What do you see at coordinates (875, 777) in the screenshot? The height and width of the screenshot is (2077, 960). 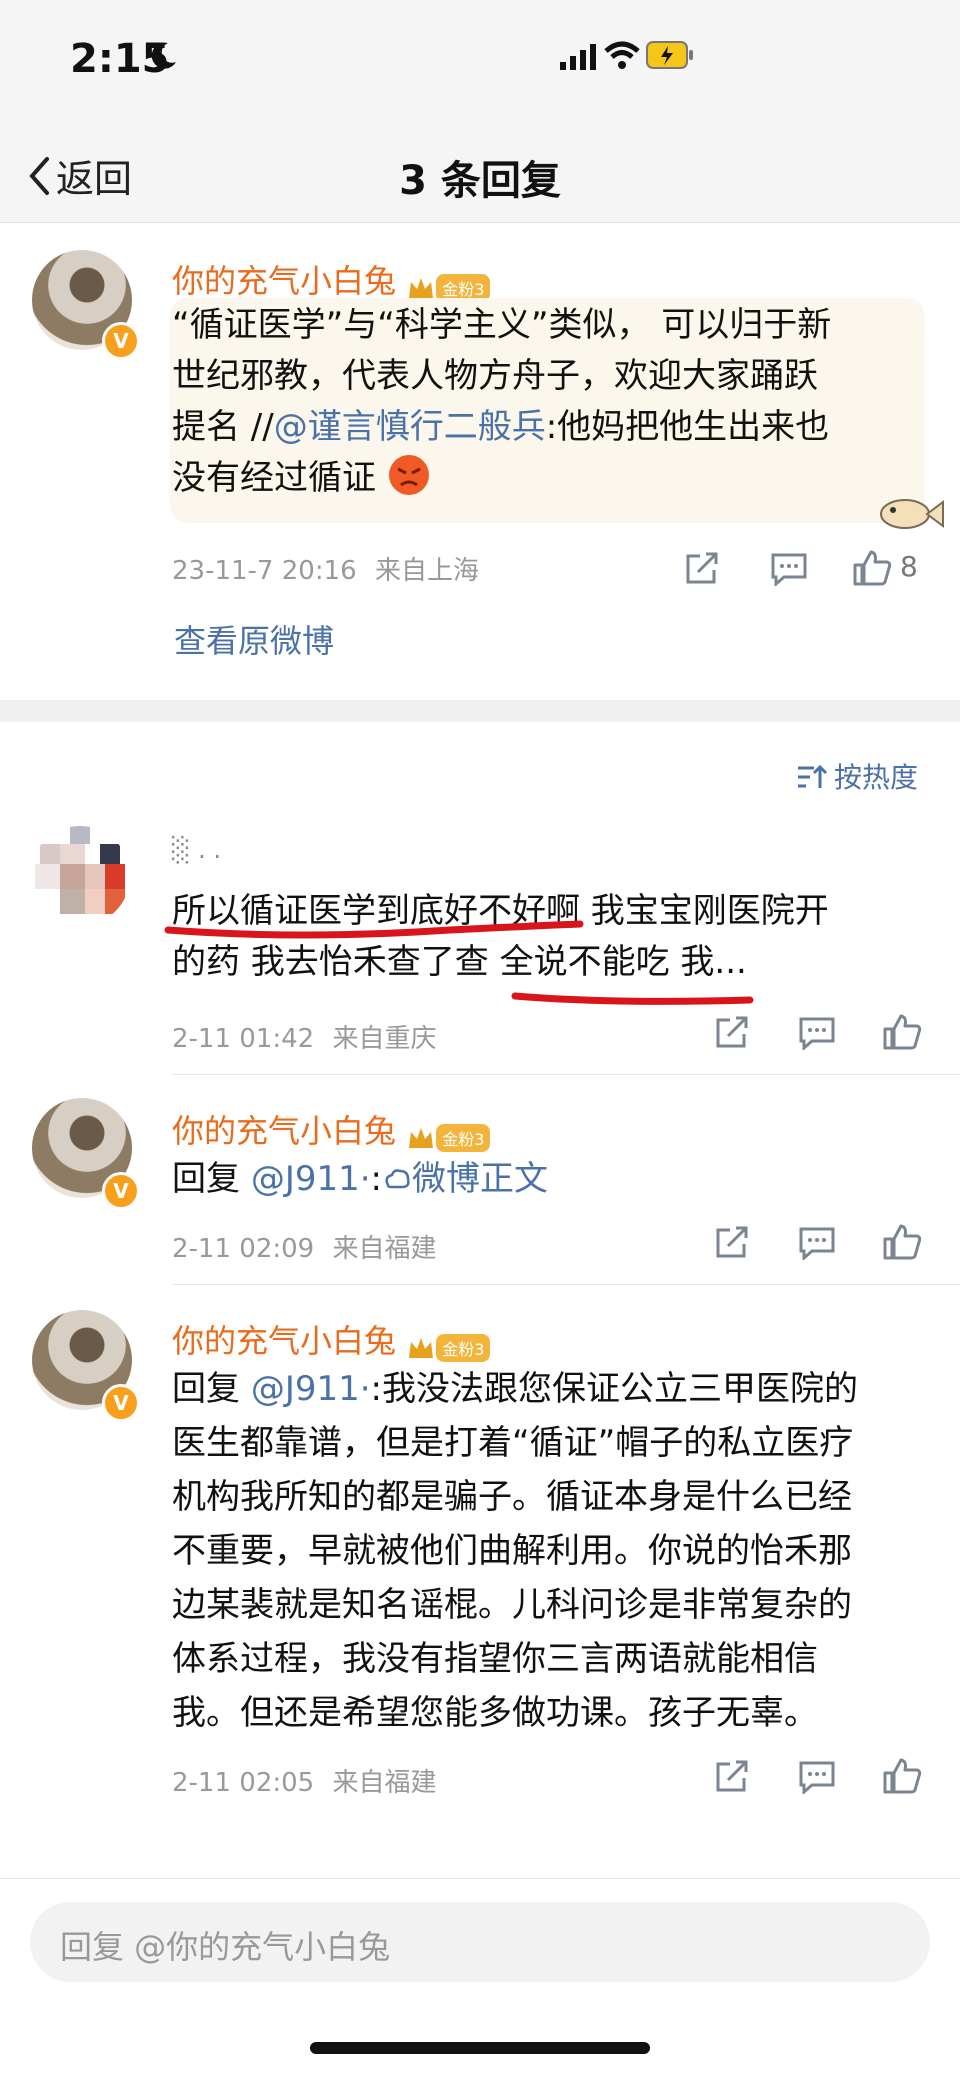 I see `sort-label: 按热度` at bounding box center [875, 777].